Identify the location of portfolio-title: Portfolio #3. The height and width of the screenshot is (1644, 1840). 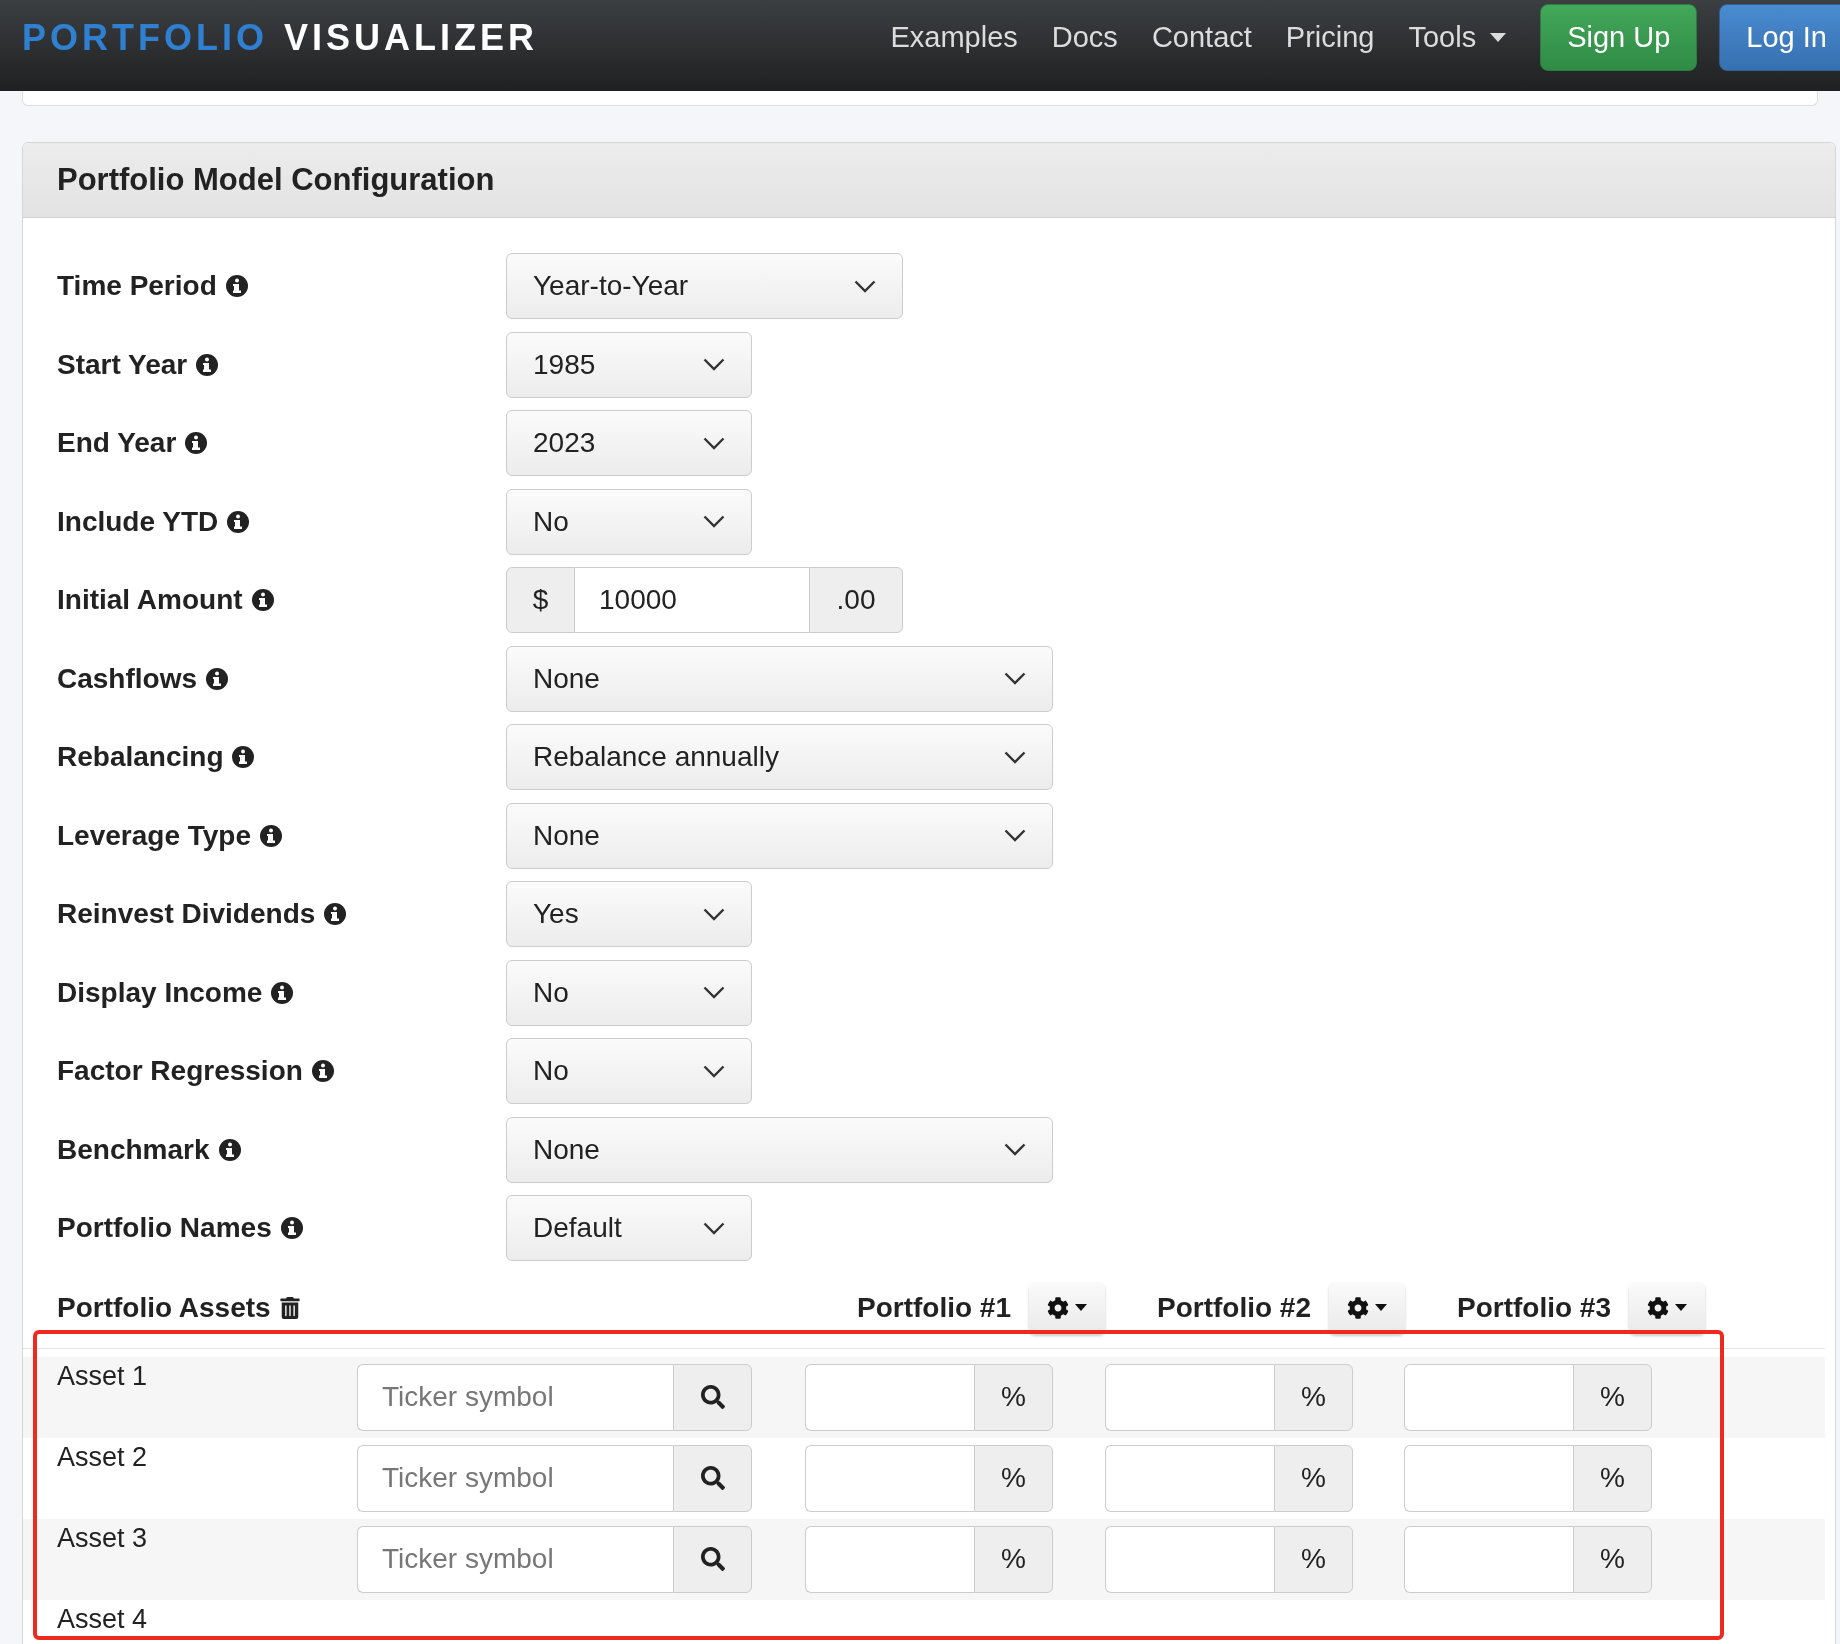
(1534, 1307).